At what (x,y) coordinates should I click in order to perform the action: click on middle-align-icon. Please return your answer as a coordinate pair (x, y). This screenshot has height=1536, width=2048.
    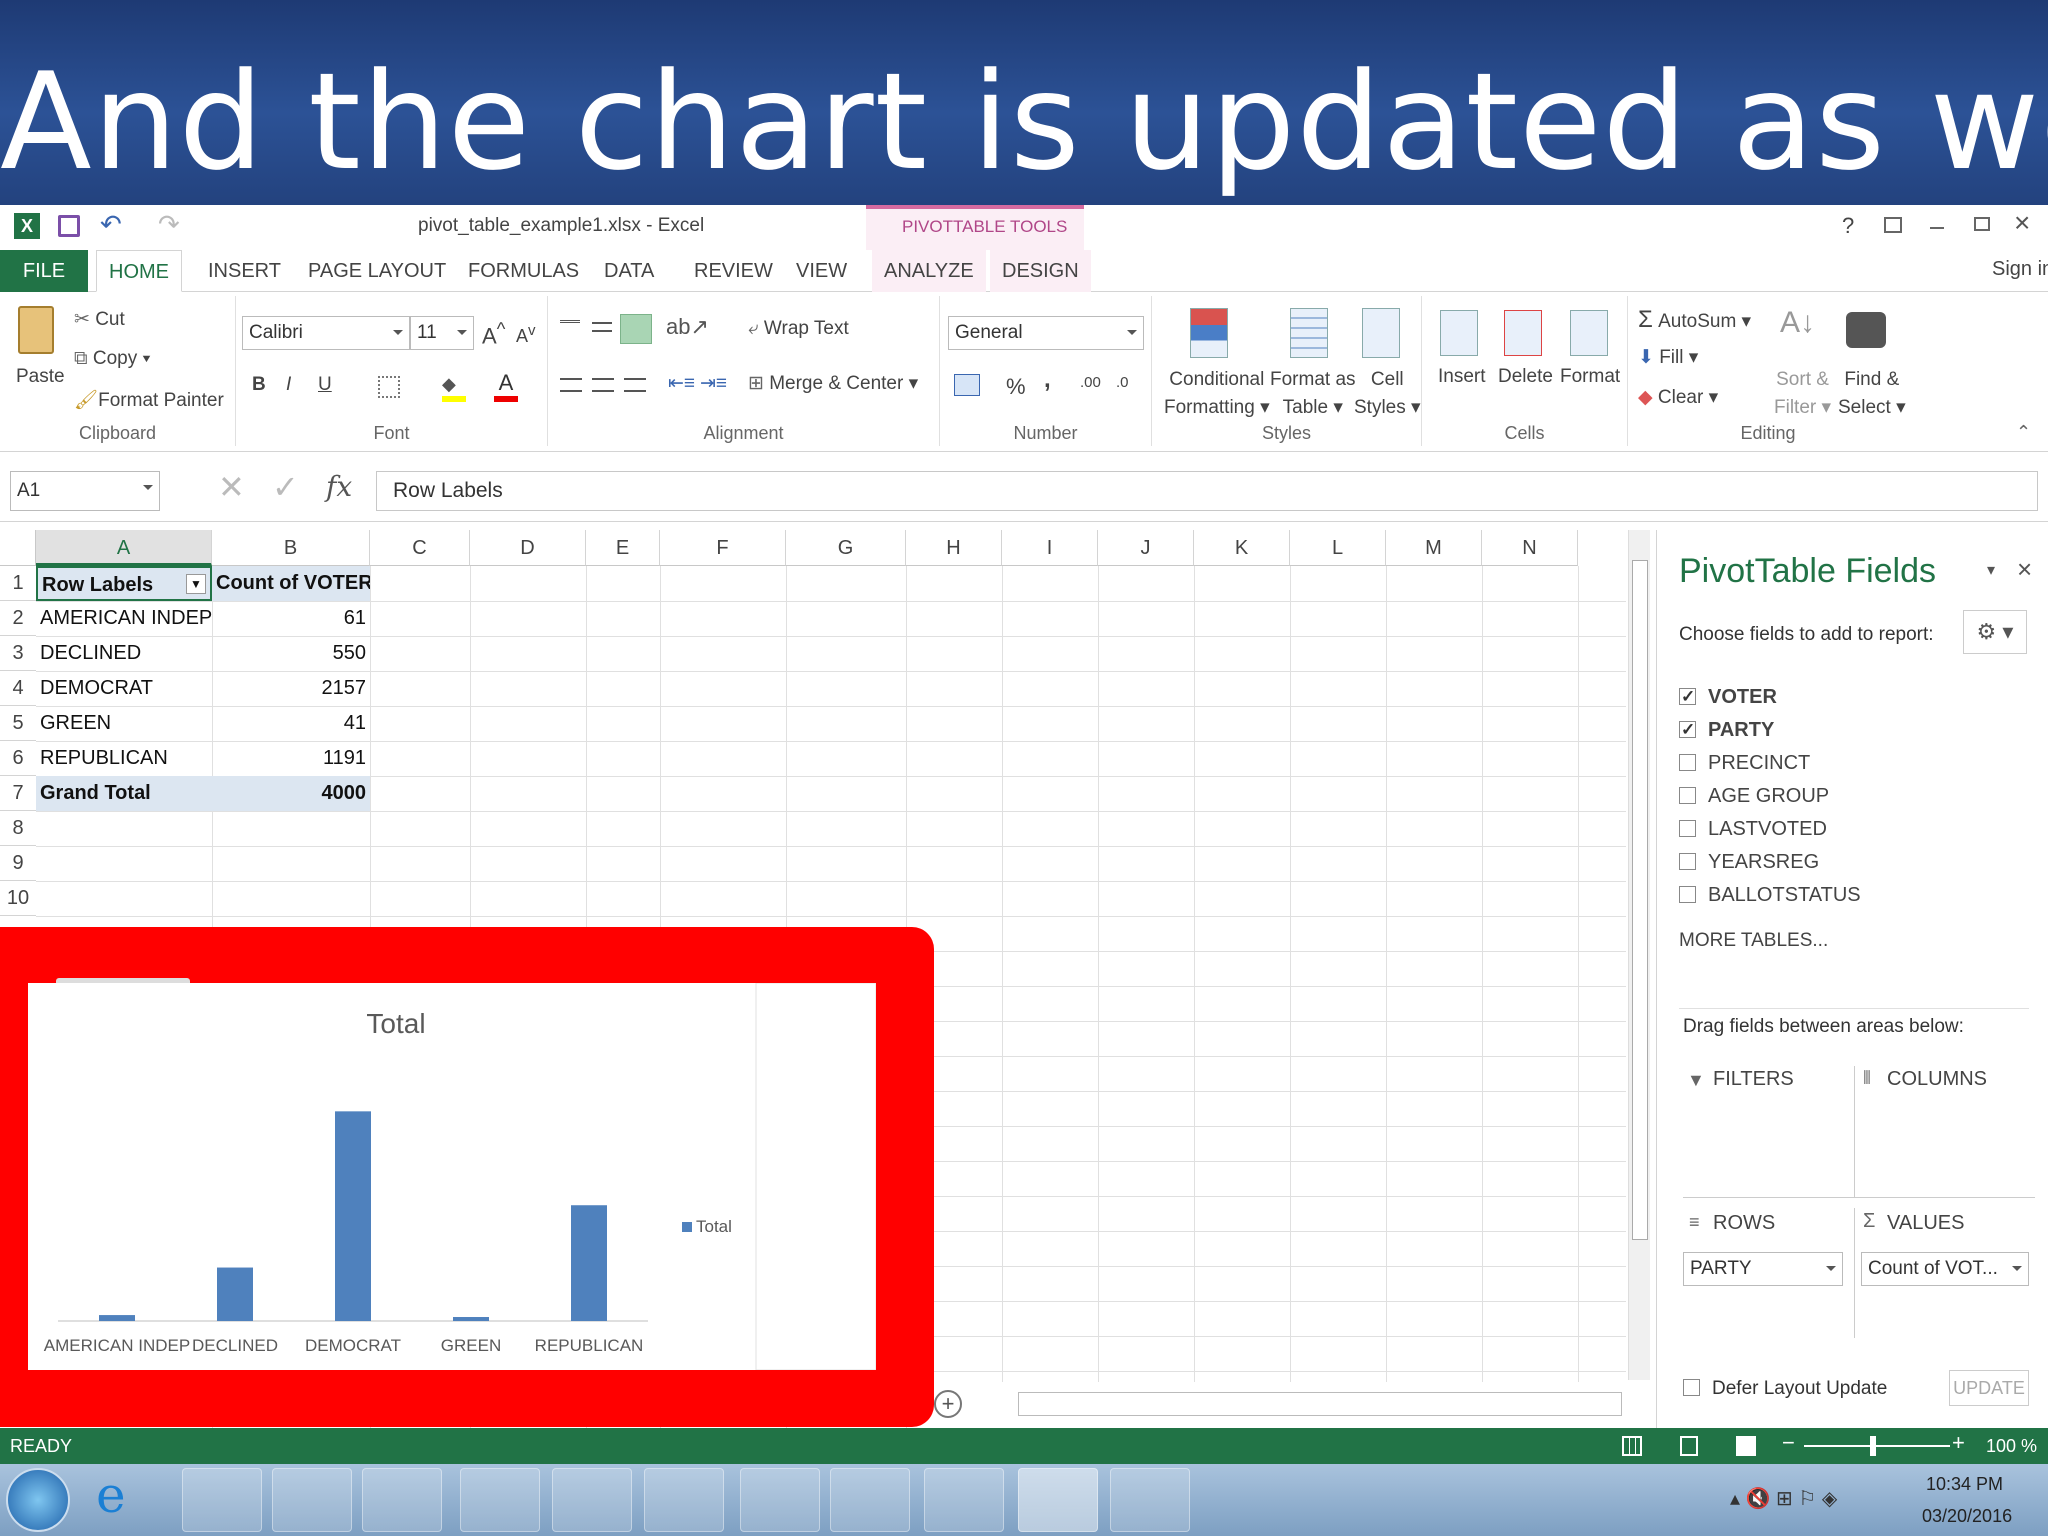
    Looking at the image, I should click on (602, 327).